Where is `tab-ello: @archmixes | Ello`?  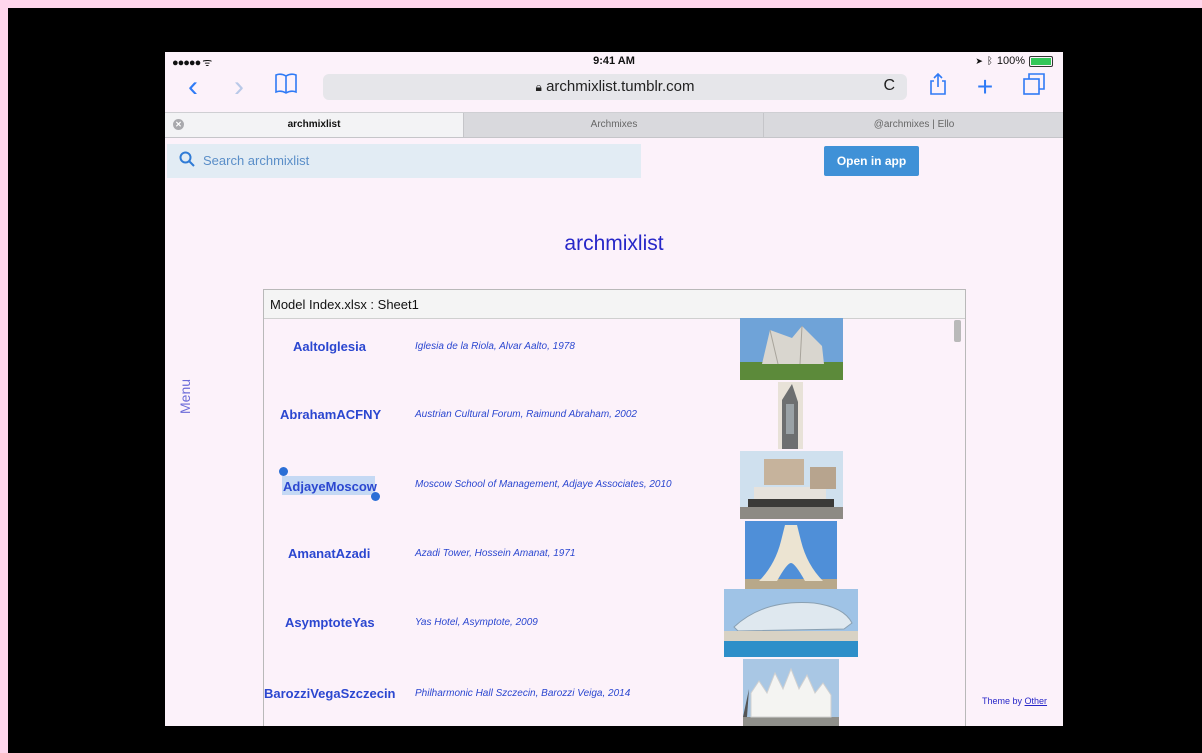
tab-ello: @archmixes | Ello is located at coordinates (913, 125).